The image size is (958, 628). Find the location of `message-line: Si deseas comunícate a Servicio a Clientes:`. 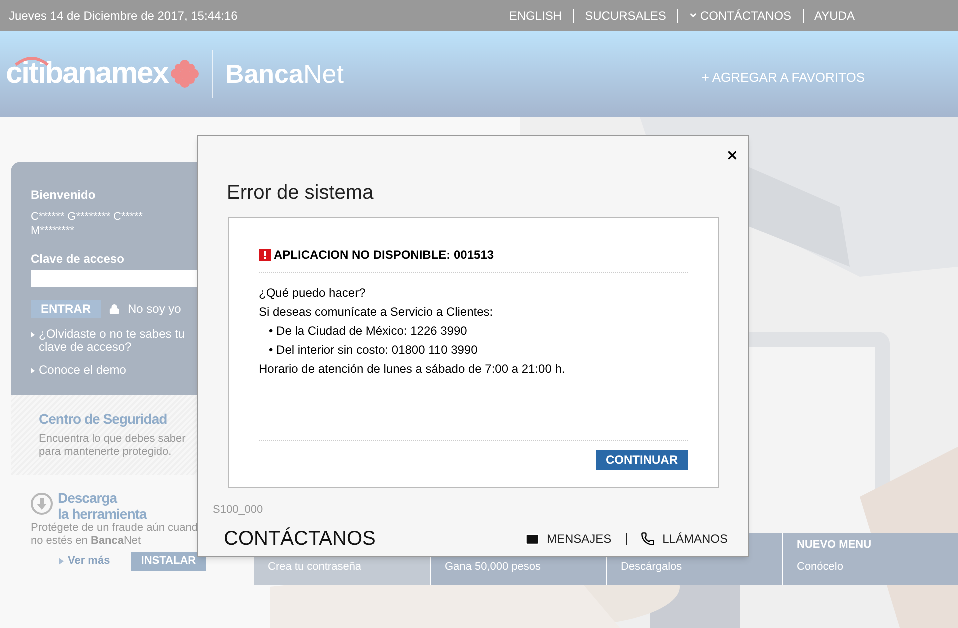

message-line: Si deseas comunícate a Servicio a Clientes: is located at coordinates (376, 312).